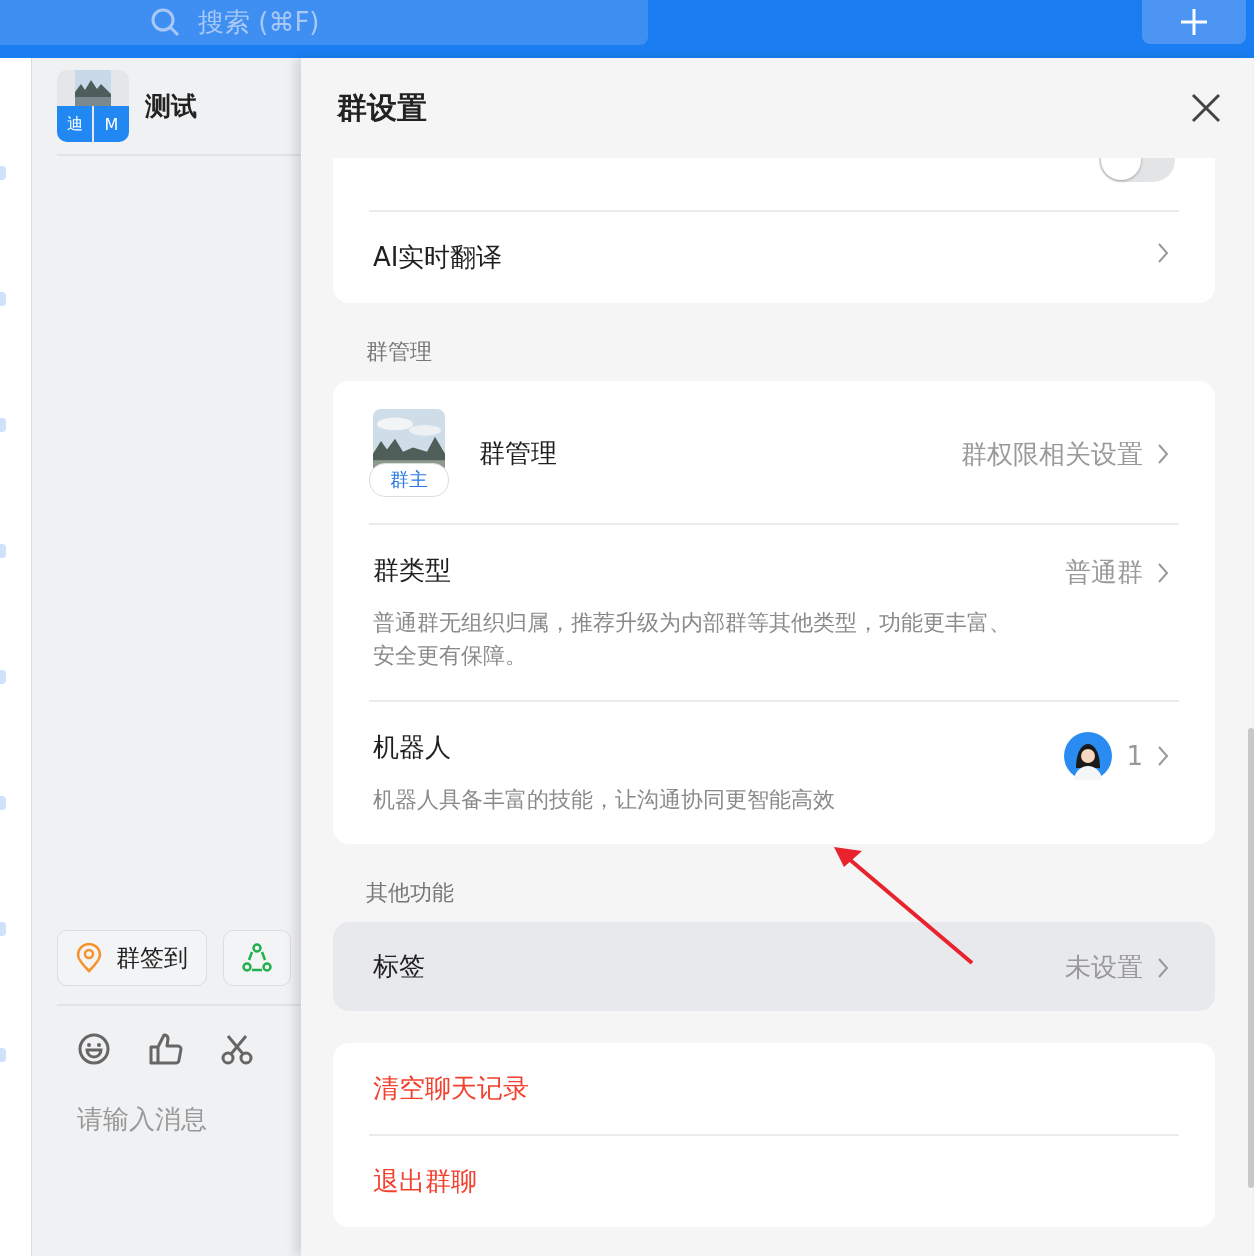 The image size is (1254, 1256). Describe the element at coordinates (774, 452) in the screenshot. I see `settings-row: 群主 群管理 群权限相关设置` at that location.